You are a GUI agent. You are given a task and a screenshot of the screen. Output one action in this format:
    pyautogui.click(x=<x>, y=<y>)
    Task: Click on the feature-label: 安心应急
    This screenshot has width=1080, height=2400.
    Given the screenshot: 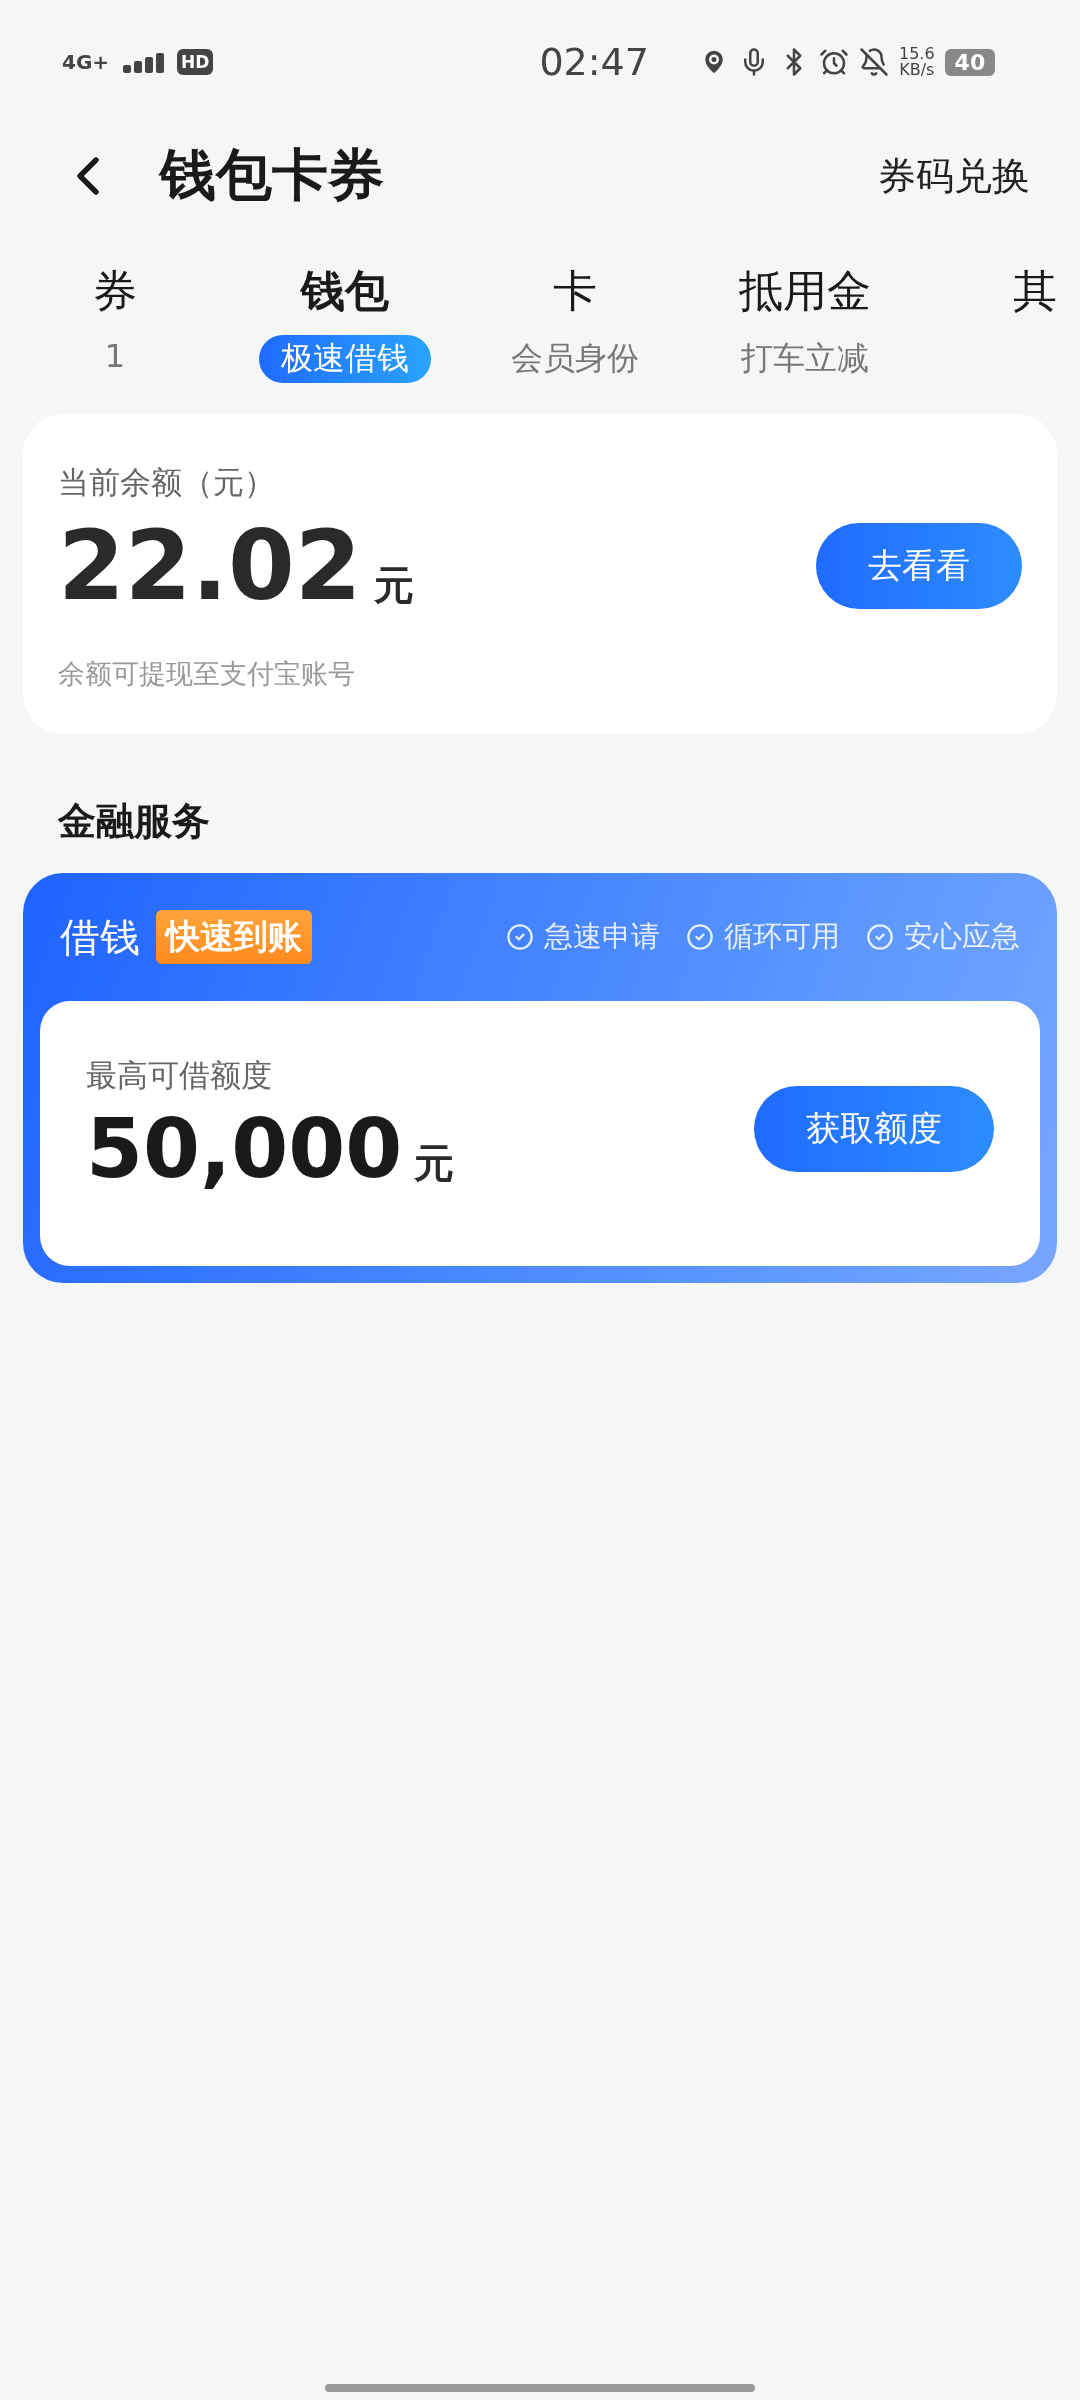 What is the action you would take?
    pyautogui.click(x=962, y=936)
    